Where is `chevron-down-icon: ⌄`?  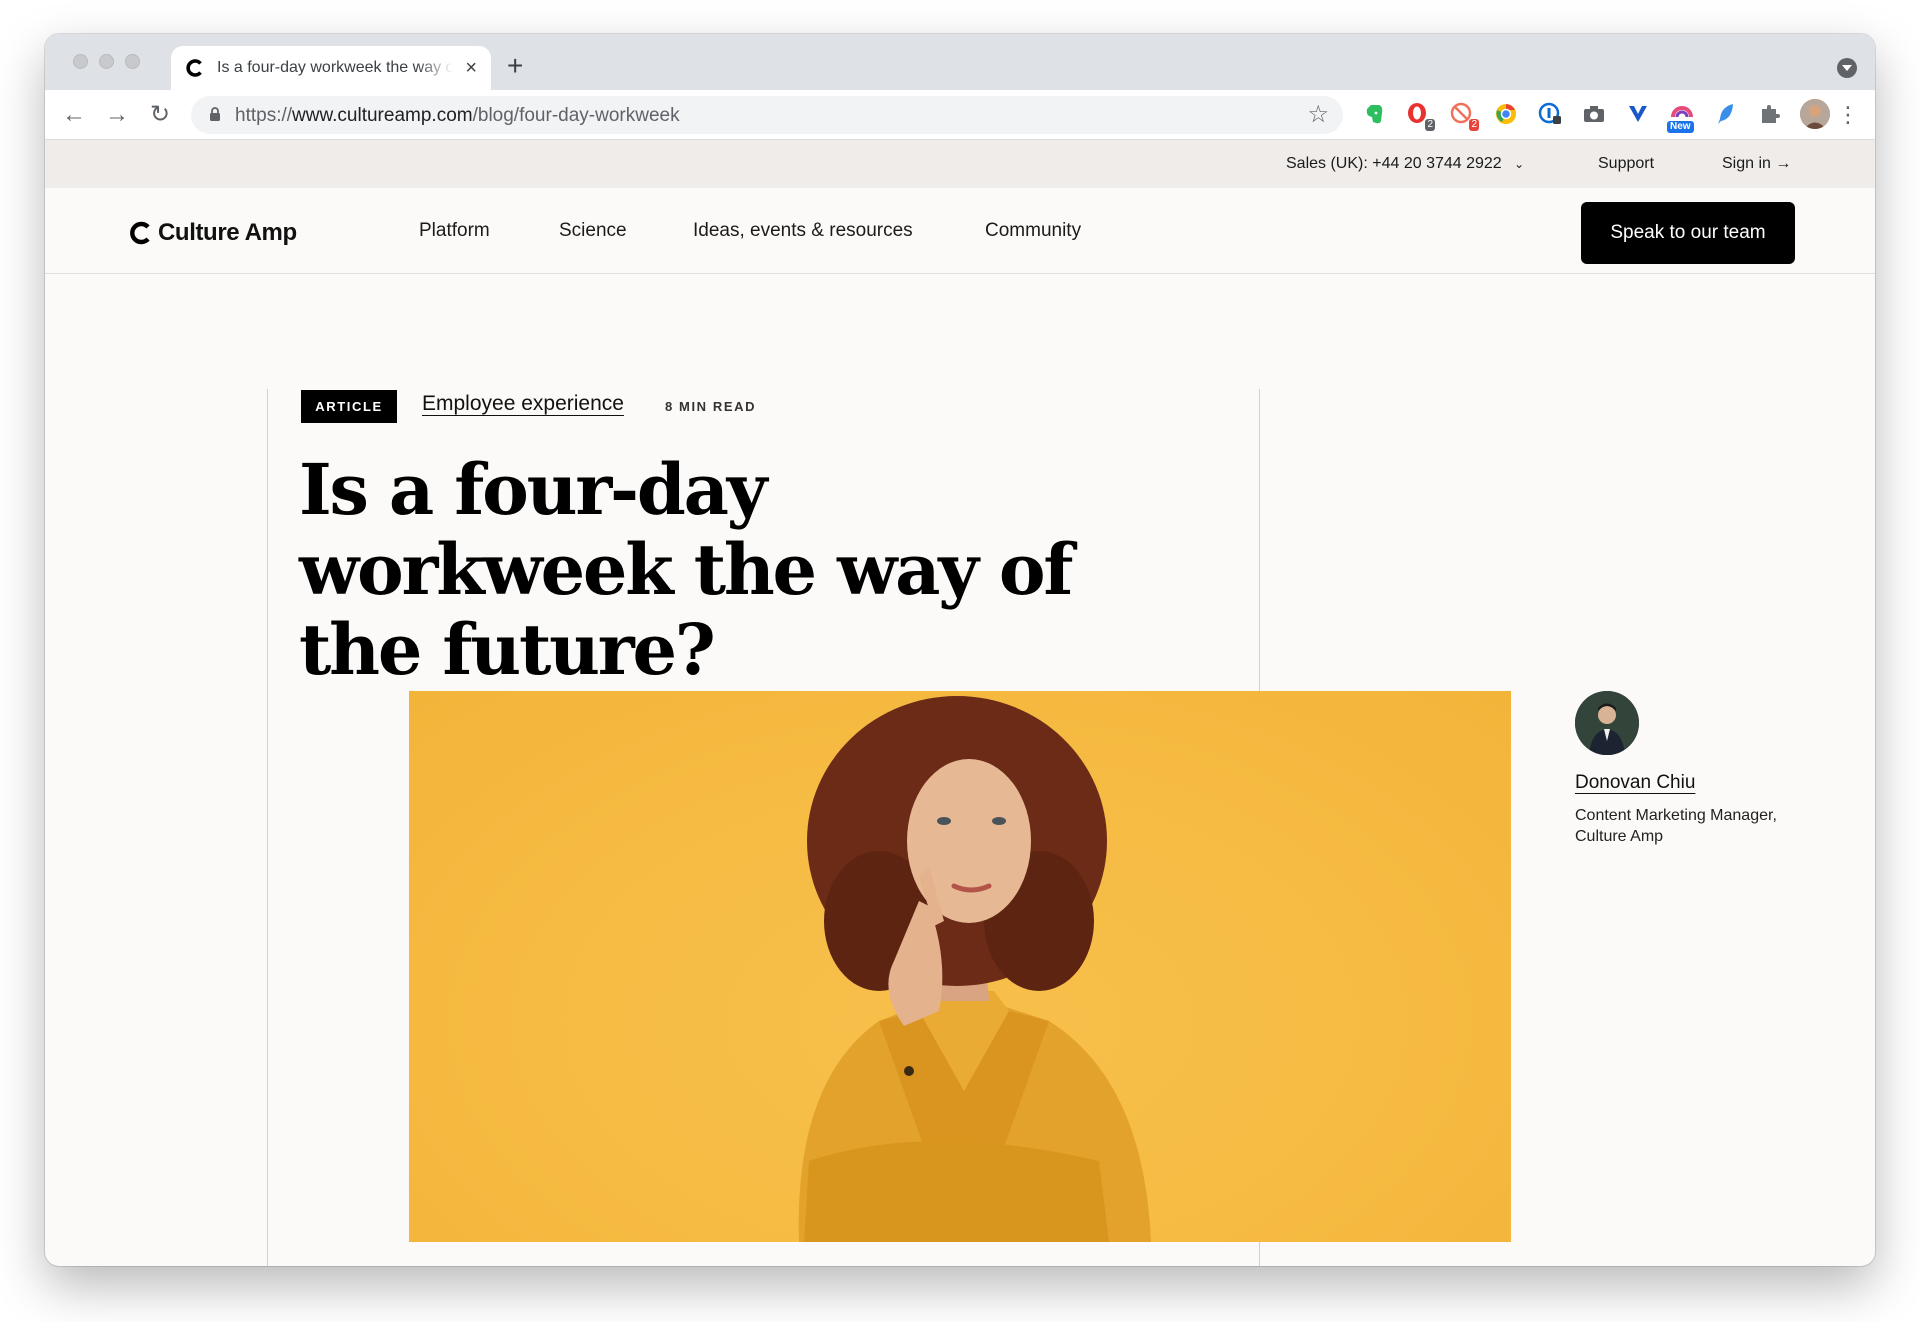 chevron-down-icon: ⌄ is located at coordinates (1519, 164).